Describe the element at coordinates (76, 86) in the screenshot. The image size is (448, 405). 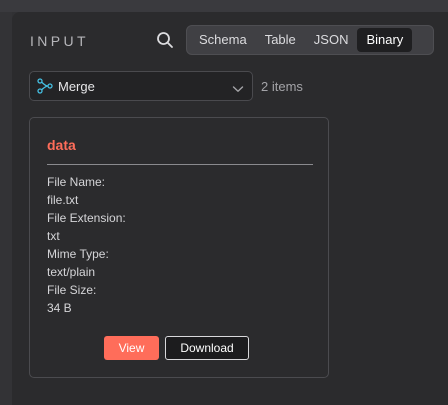
I see `input-node-name: Merge` at that location.